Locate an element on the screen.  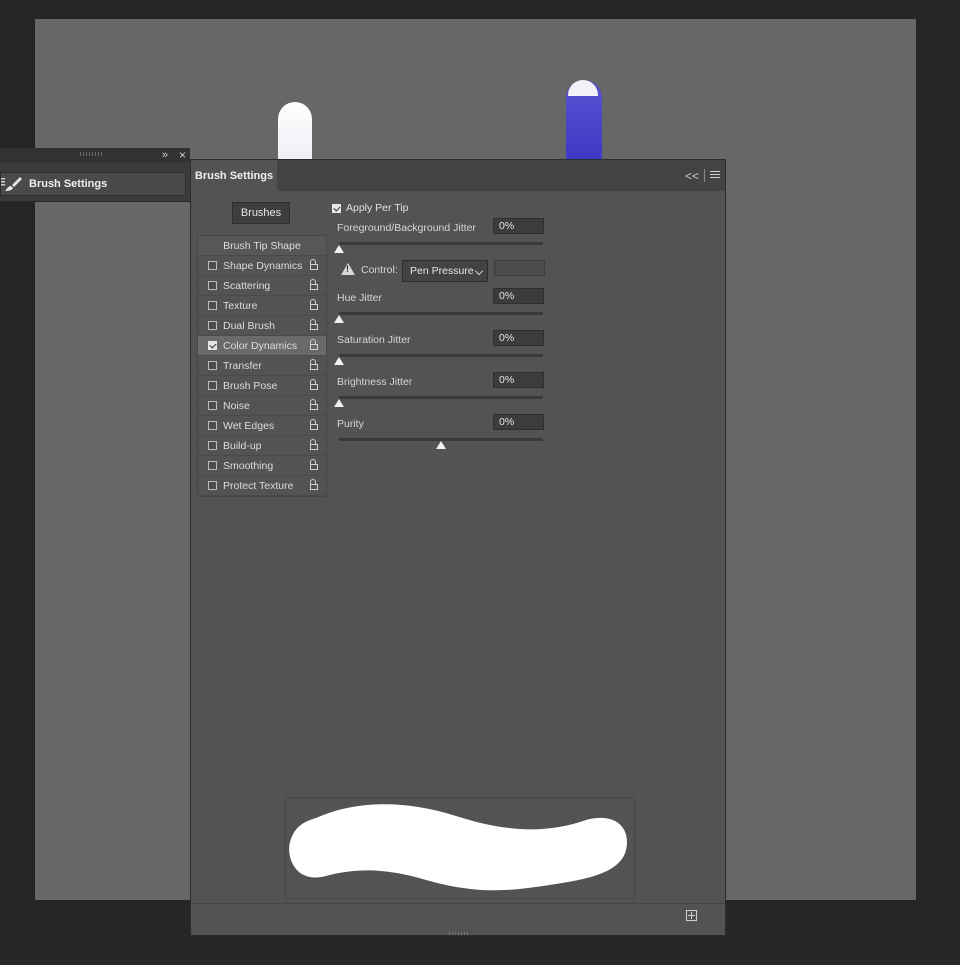
collapse-icon: << is located at coordinates (692, 176).